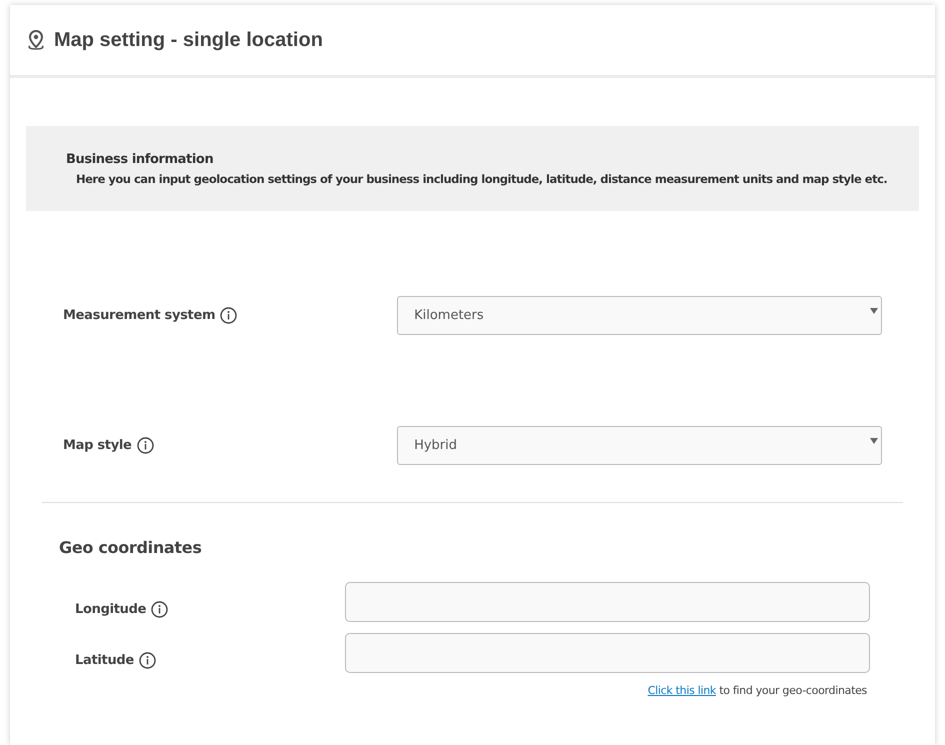 The width and height of the screenshot is (945, 745). I want to click on field-label: Latitude, so click(104, 661).